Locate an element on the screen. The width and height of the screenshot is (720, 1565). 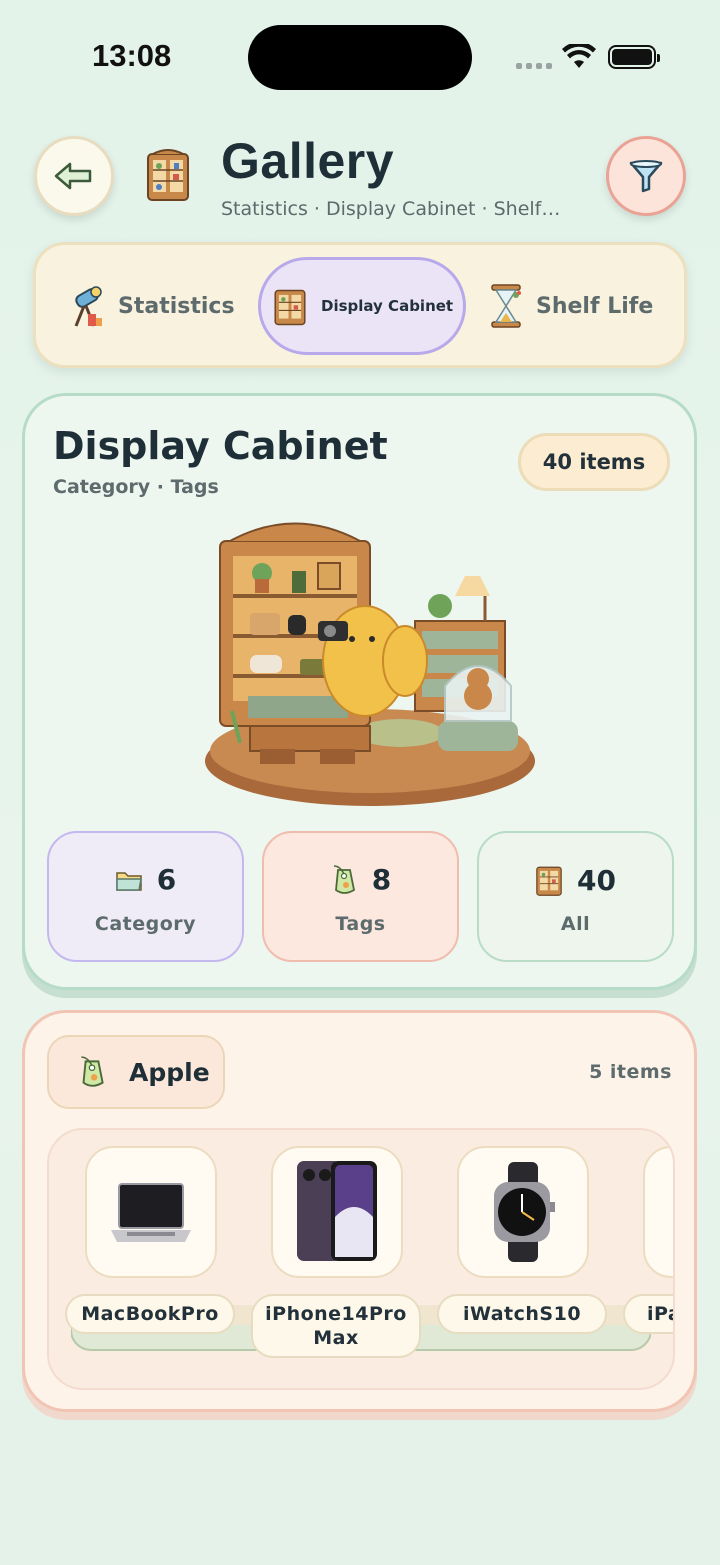
wifi-icon is located at coordinates (579, 56).